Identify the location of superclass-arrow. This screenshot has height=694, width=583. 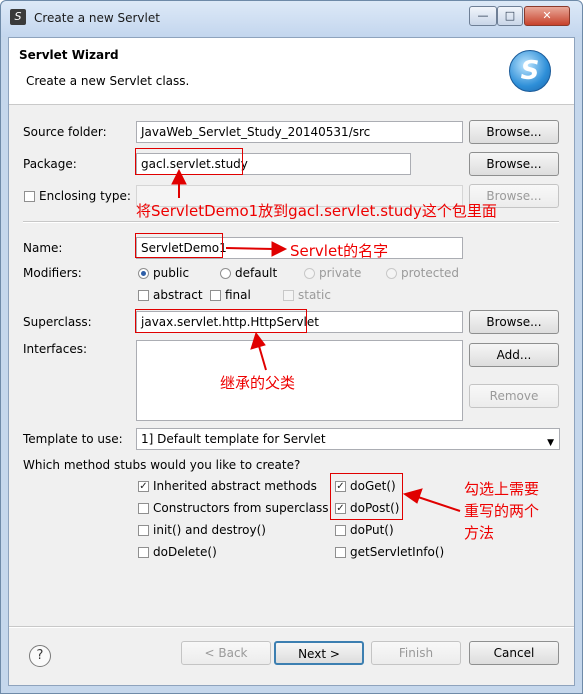
(262, 358).